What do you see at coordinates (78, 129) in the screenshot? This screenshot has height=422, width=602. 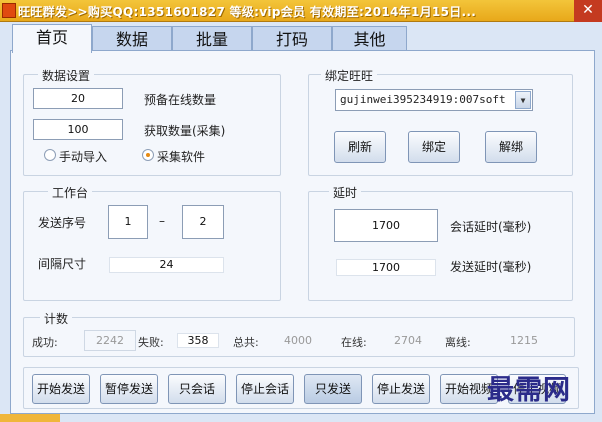 I see `fetch-count-input: 100` at bounding box center [78, 129].